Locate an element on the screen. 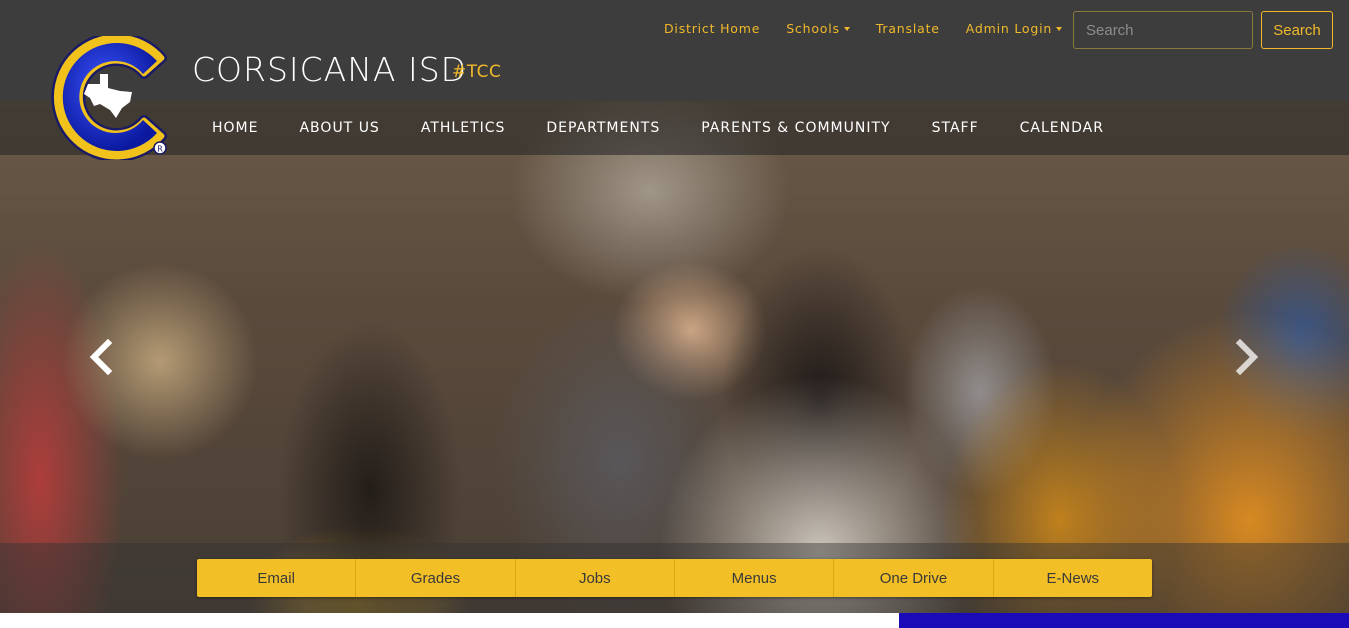 This screenshot has width=1349, height=628. quick-link-jobs: Jobs is located at coordinates (595, 578).